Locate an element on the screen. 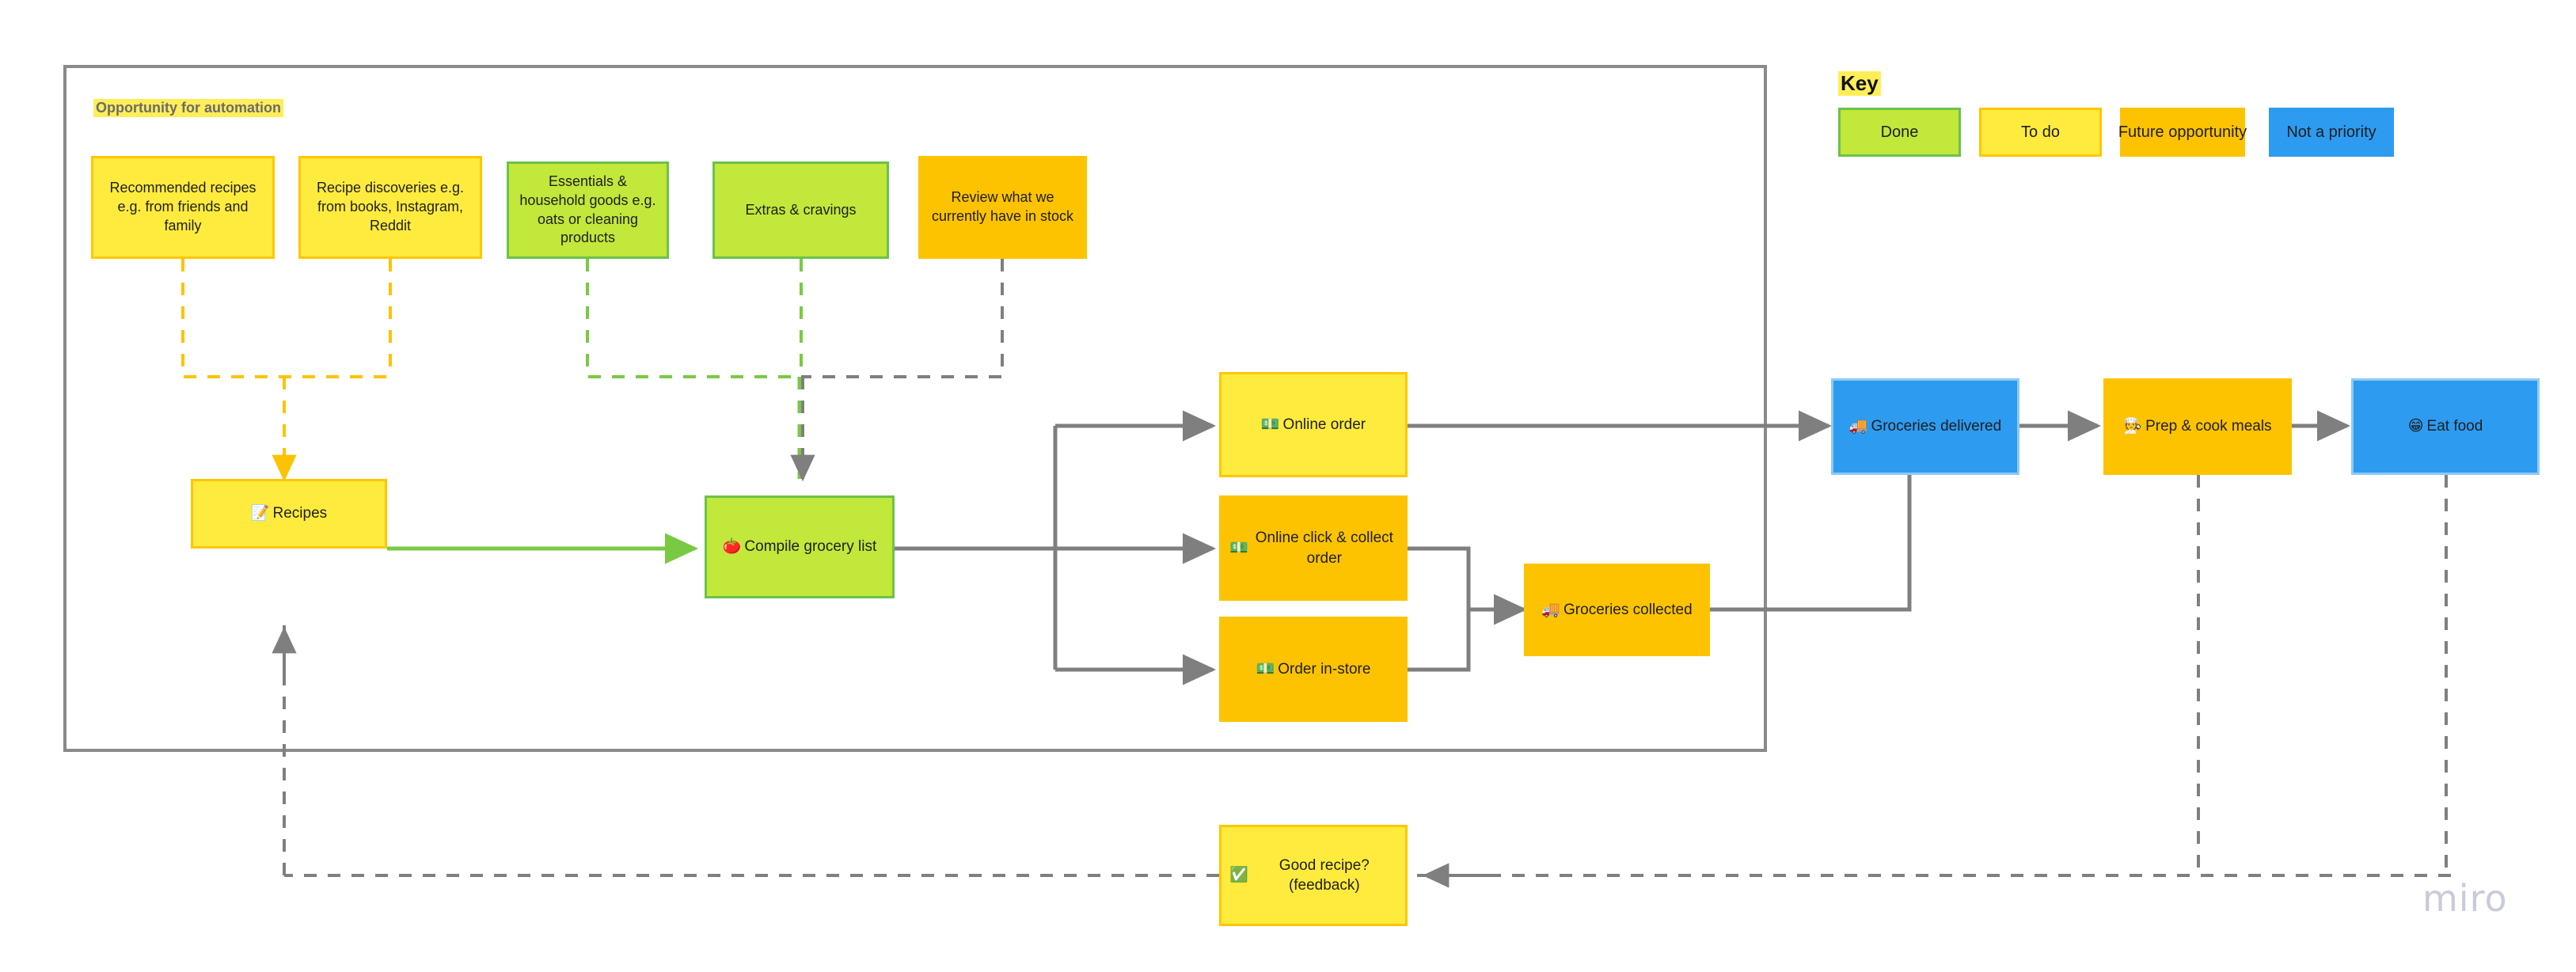  key-item-to-do: To do is located at coordinates (2041, 132).